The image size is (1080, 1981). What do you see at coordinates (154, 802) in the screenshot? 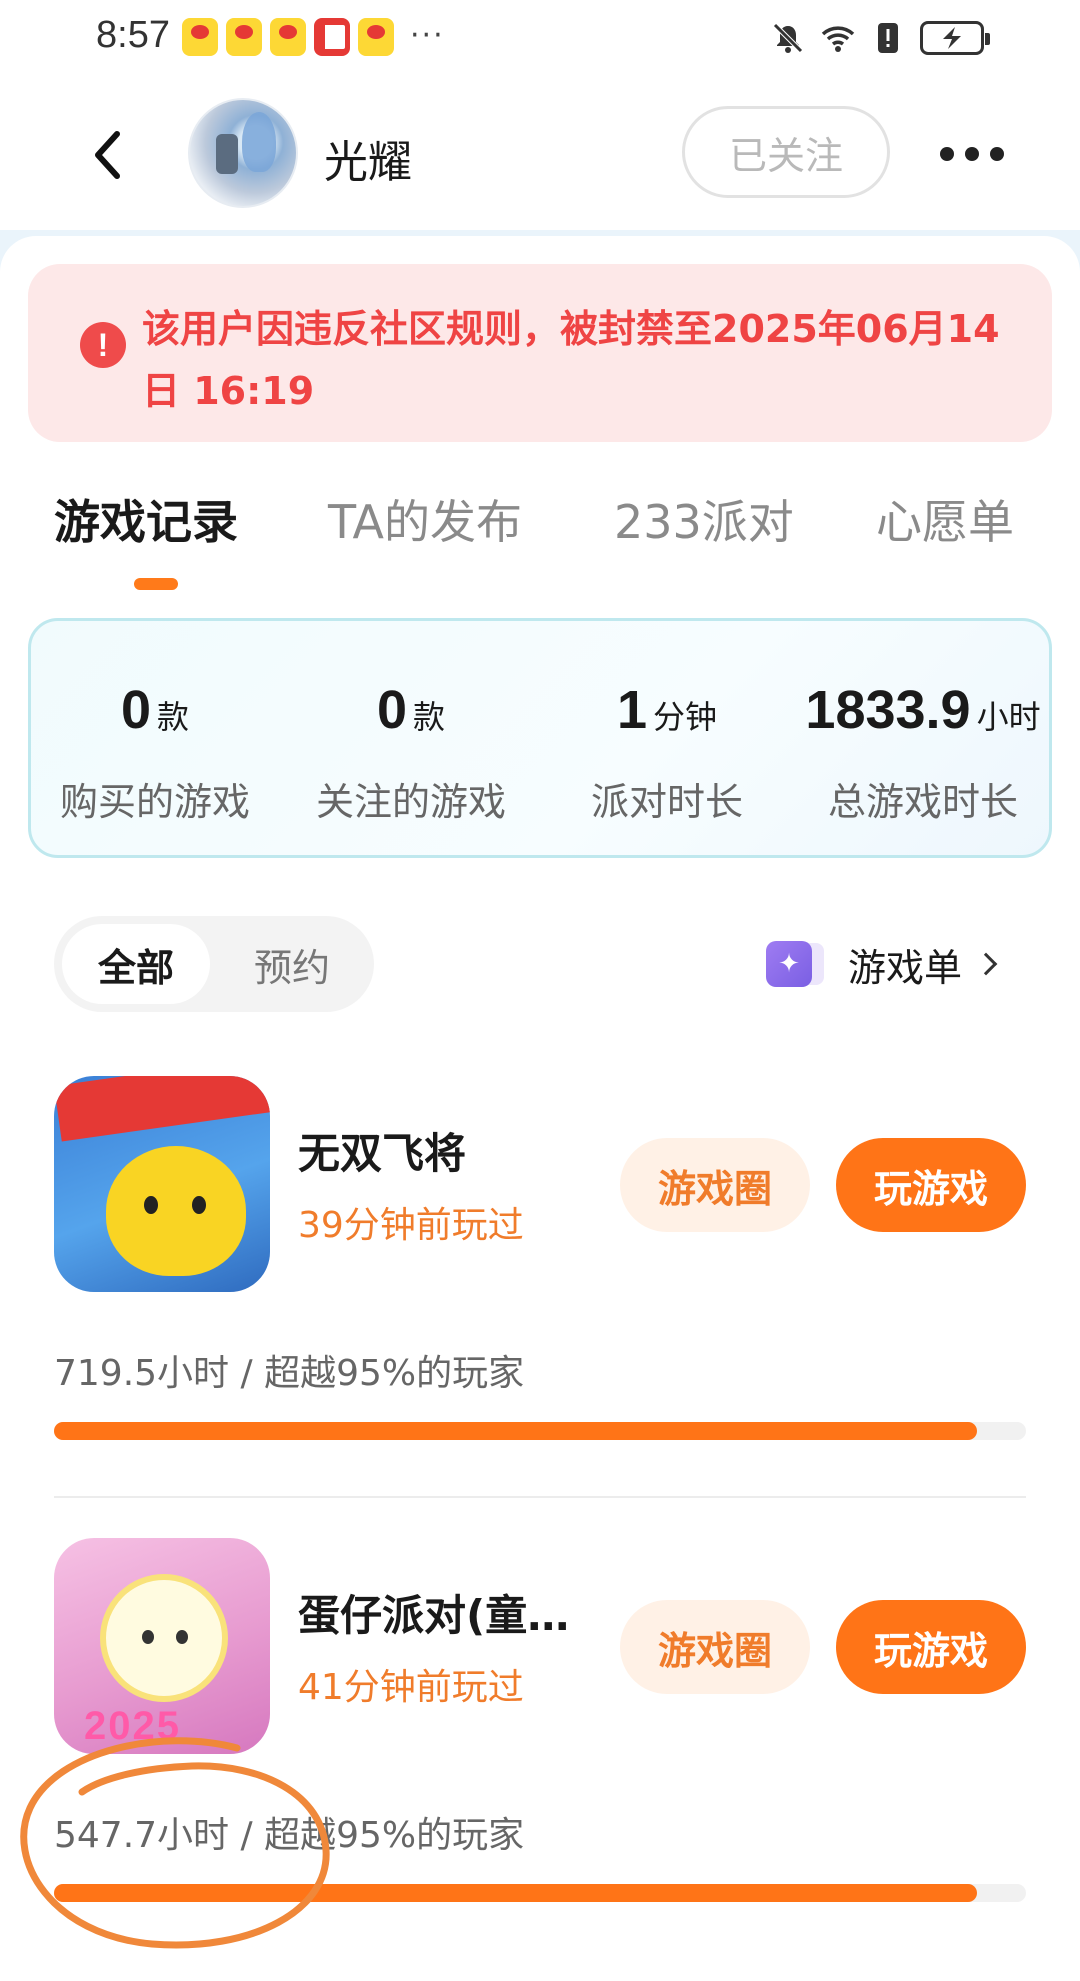
I see `stat-label: 购买的游戏` at bounding box center [154, 802].